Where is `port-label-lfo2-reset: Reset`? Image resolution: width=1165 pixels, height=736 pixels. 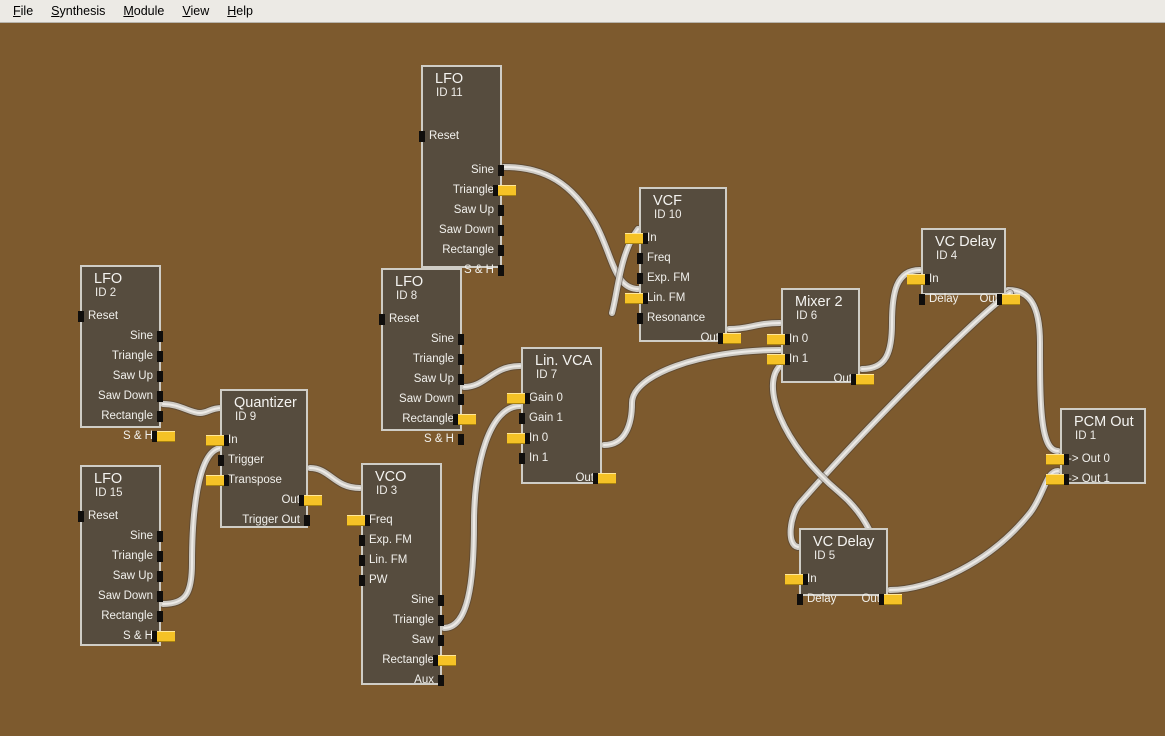
port-label-lfo2-reset: Reset is located at coordinates (103, 316).